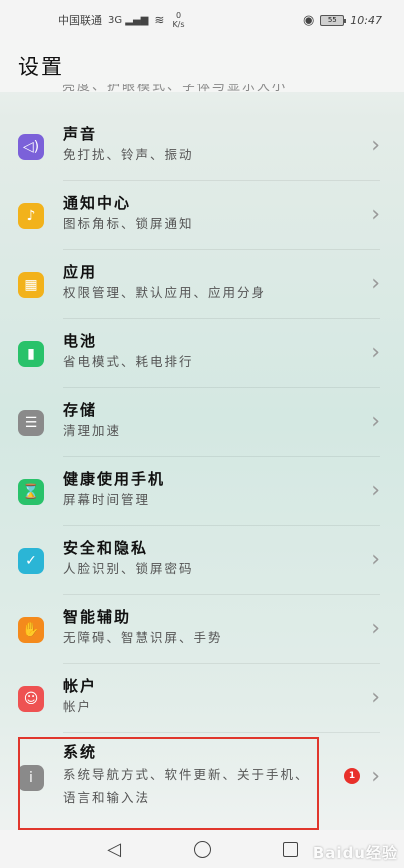 Image resolution: width=404 pixels, height=868 pixels. I want to click on item-title: 智能辅助, so click(97, 617).